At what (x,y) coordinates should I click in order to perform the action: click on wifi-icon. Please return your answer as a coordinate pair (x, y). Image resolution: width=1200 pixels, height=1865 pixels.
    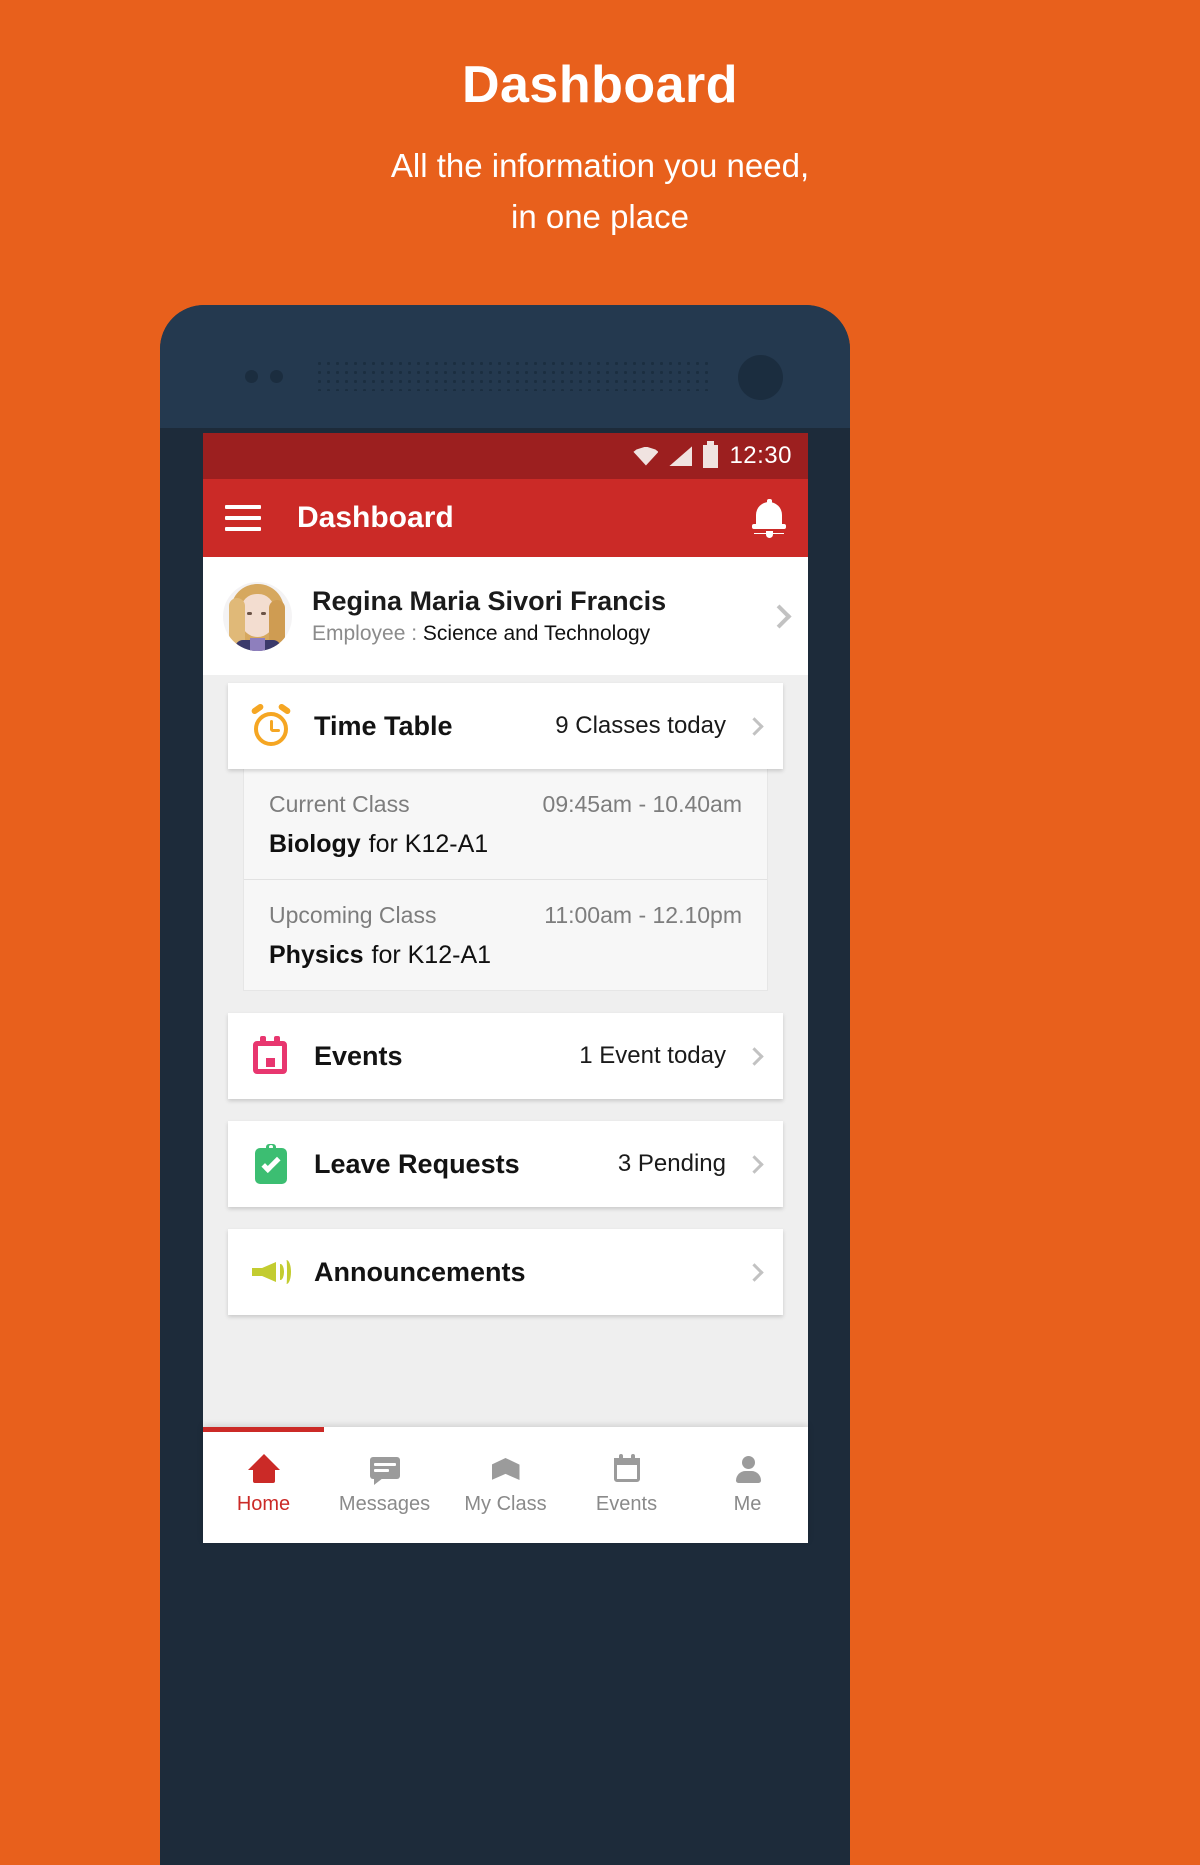
    Looking at the image, I should click on (645, 456).